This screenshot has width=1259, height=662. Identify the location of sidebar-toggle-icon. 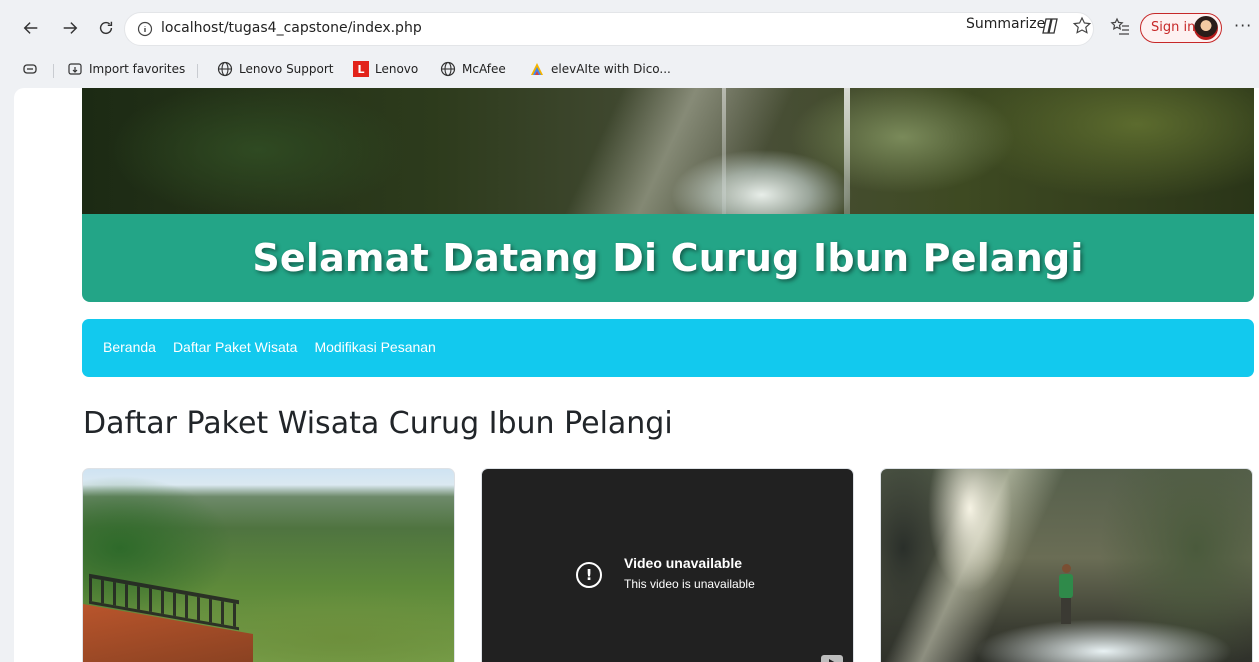
(30, 69).